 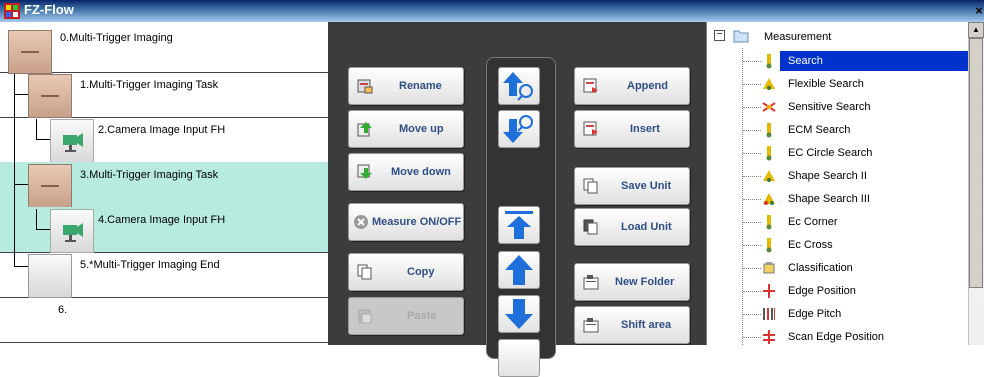 I want to click on ec-circle-search-icon, so click(x=769, y=153).